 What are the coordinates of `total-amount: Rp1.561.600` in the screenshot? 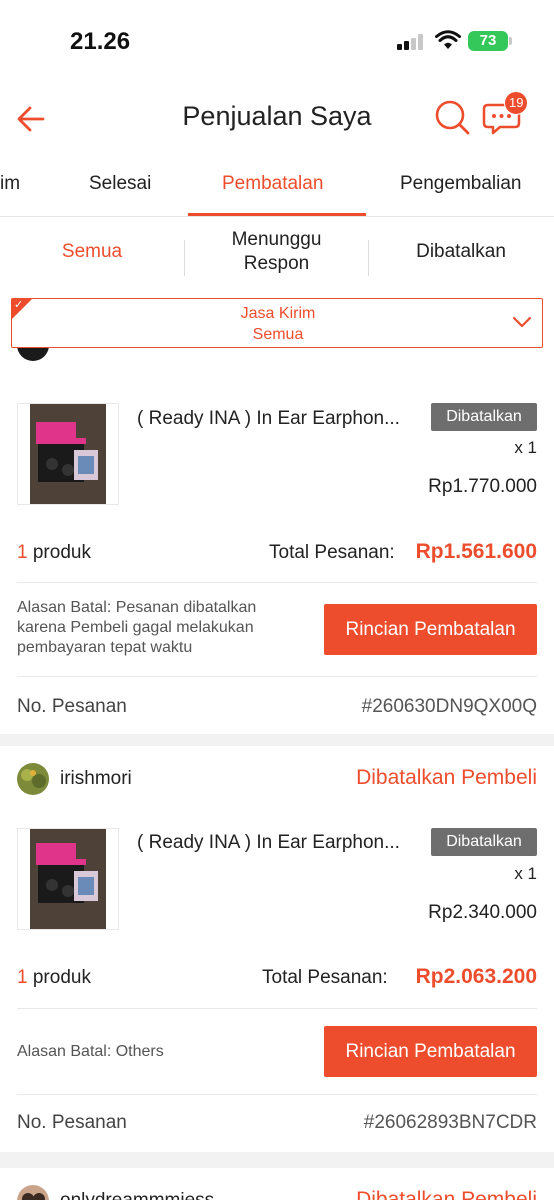 It's located at (476, 551).